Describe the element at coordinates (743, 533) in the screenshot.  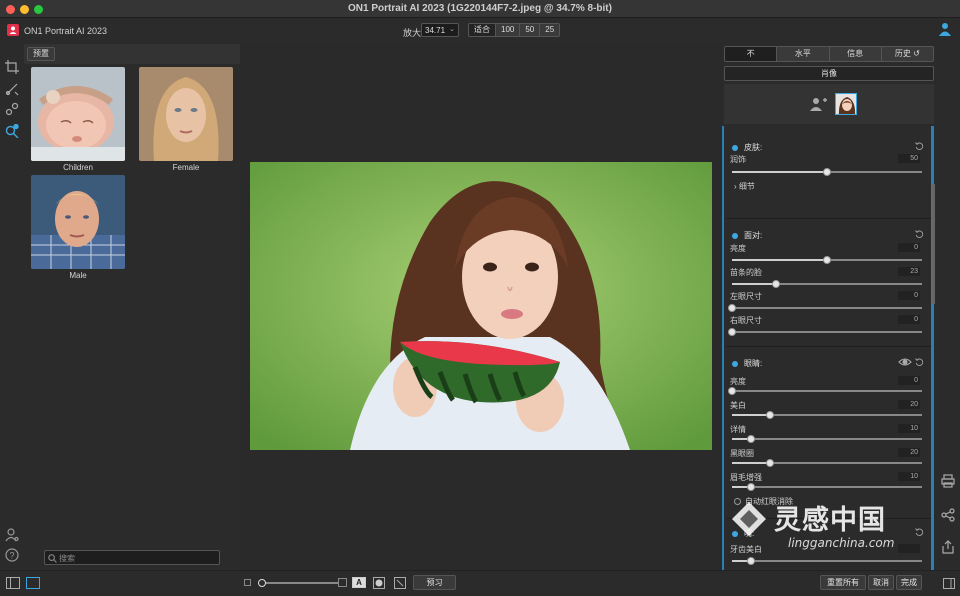
I see `section-header: 嘴:` at that location.